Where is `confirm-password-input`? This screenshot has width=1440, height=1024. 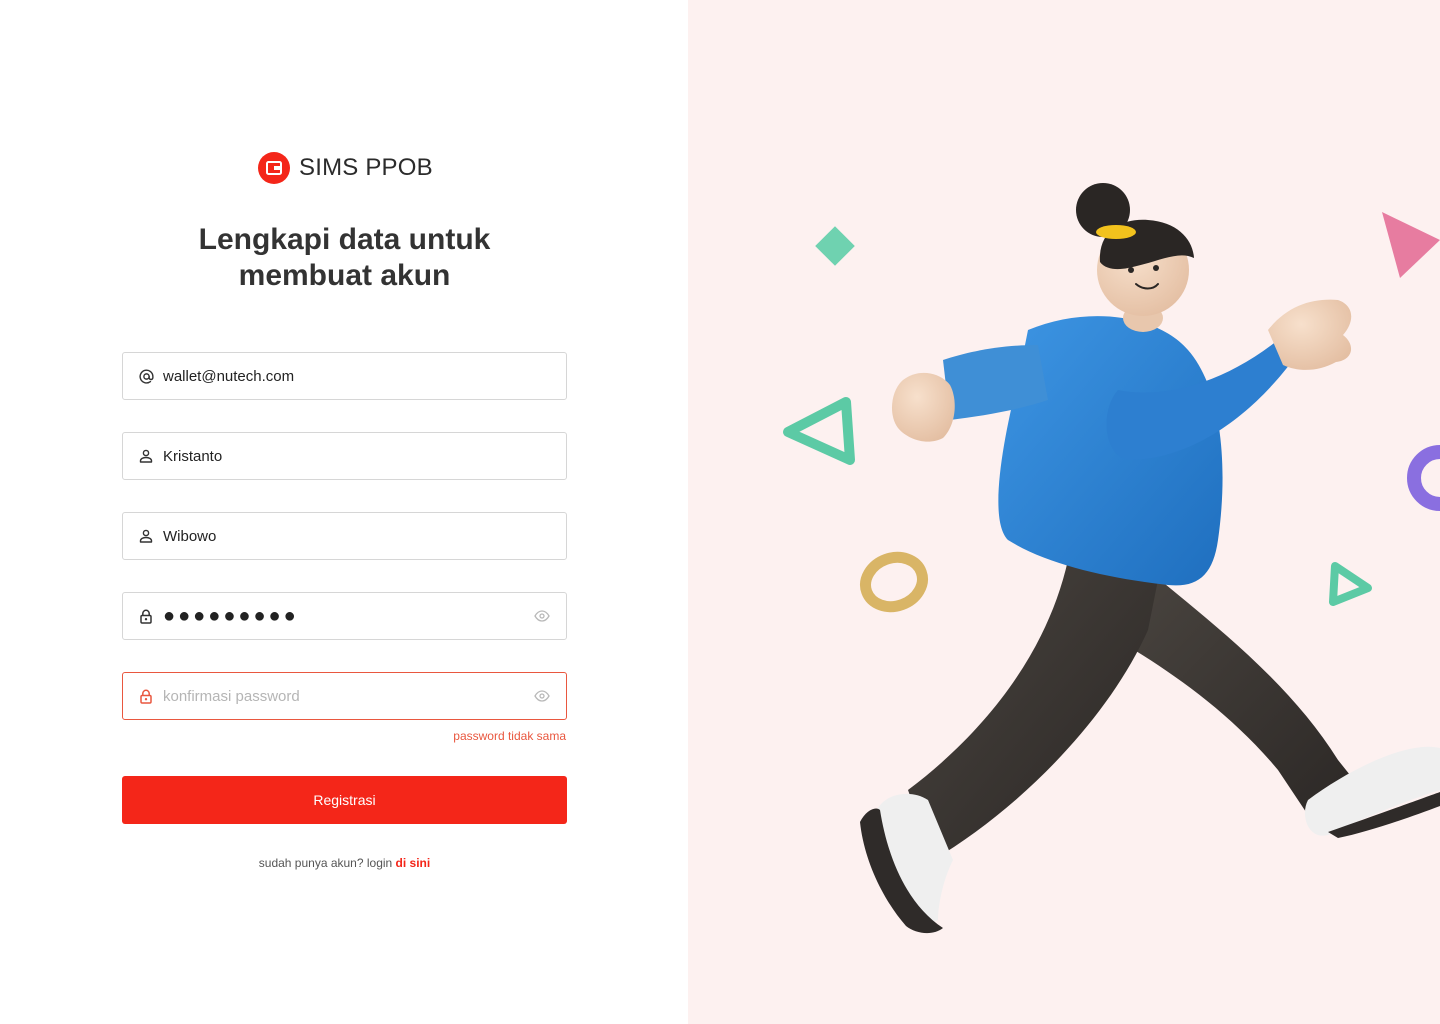 confirm-password-input is located at coordinates (348, 696).